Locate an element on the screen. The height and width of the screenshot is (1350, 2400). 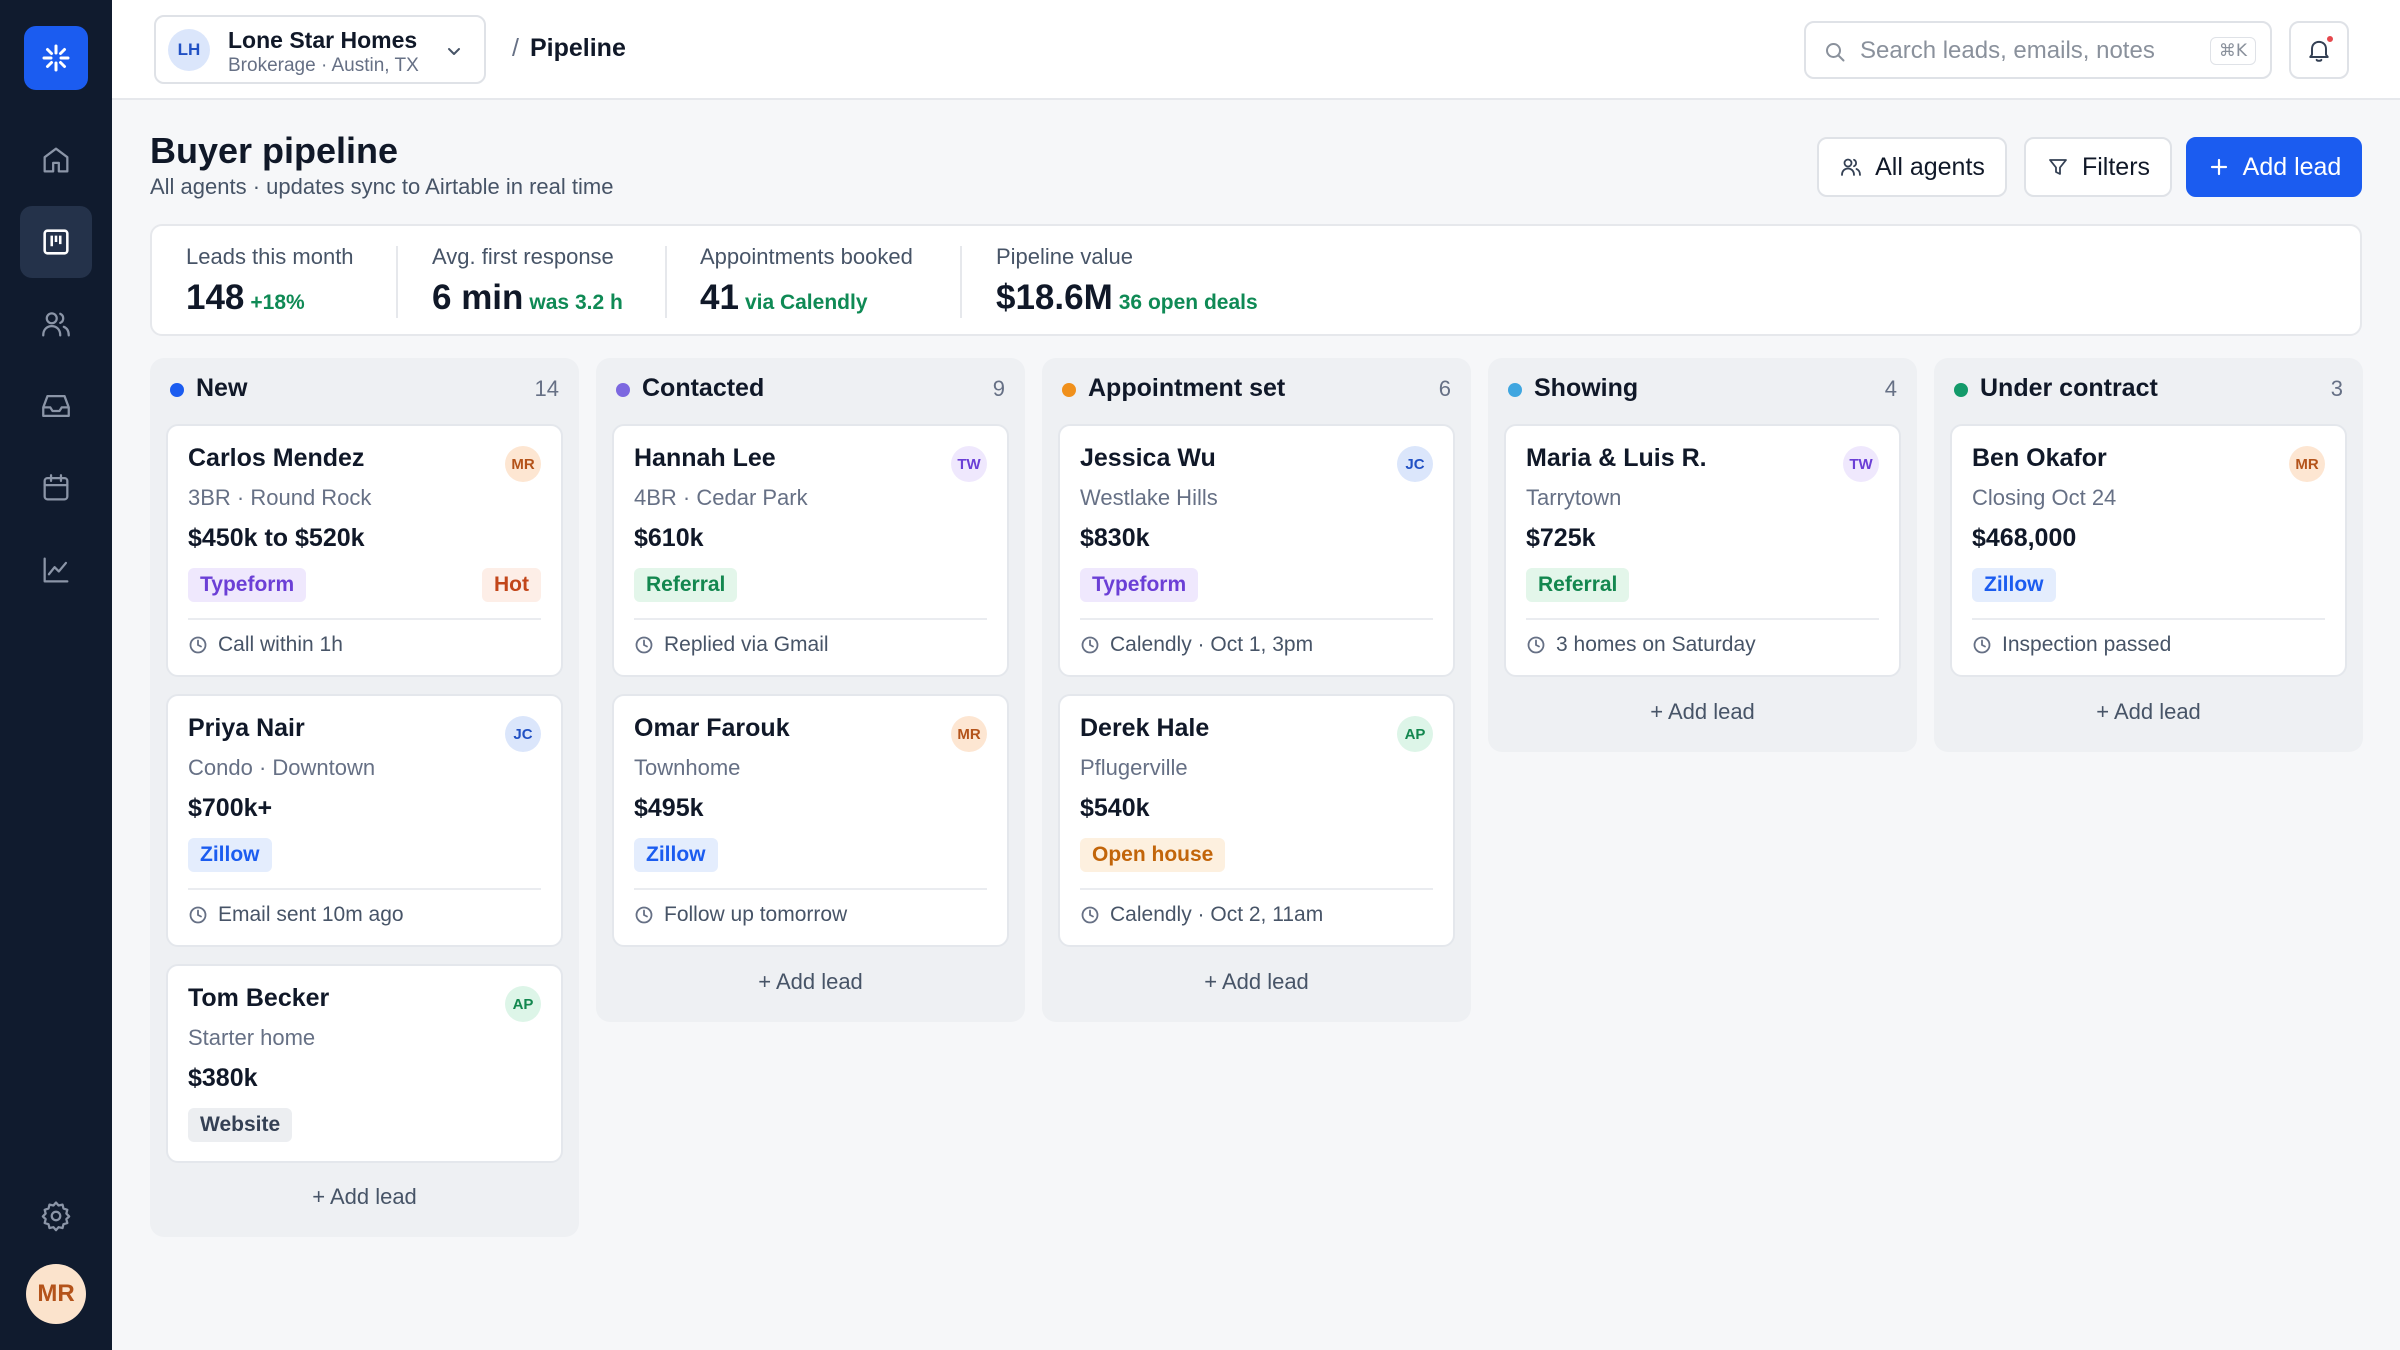
column-title: New is located at coordinates (222, 388).